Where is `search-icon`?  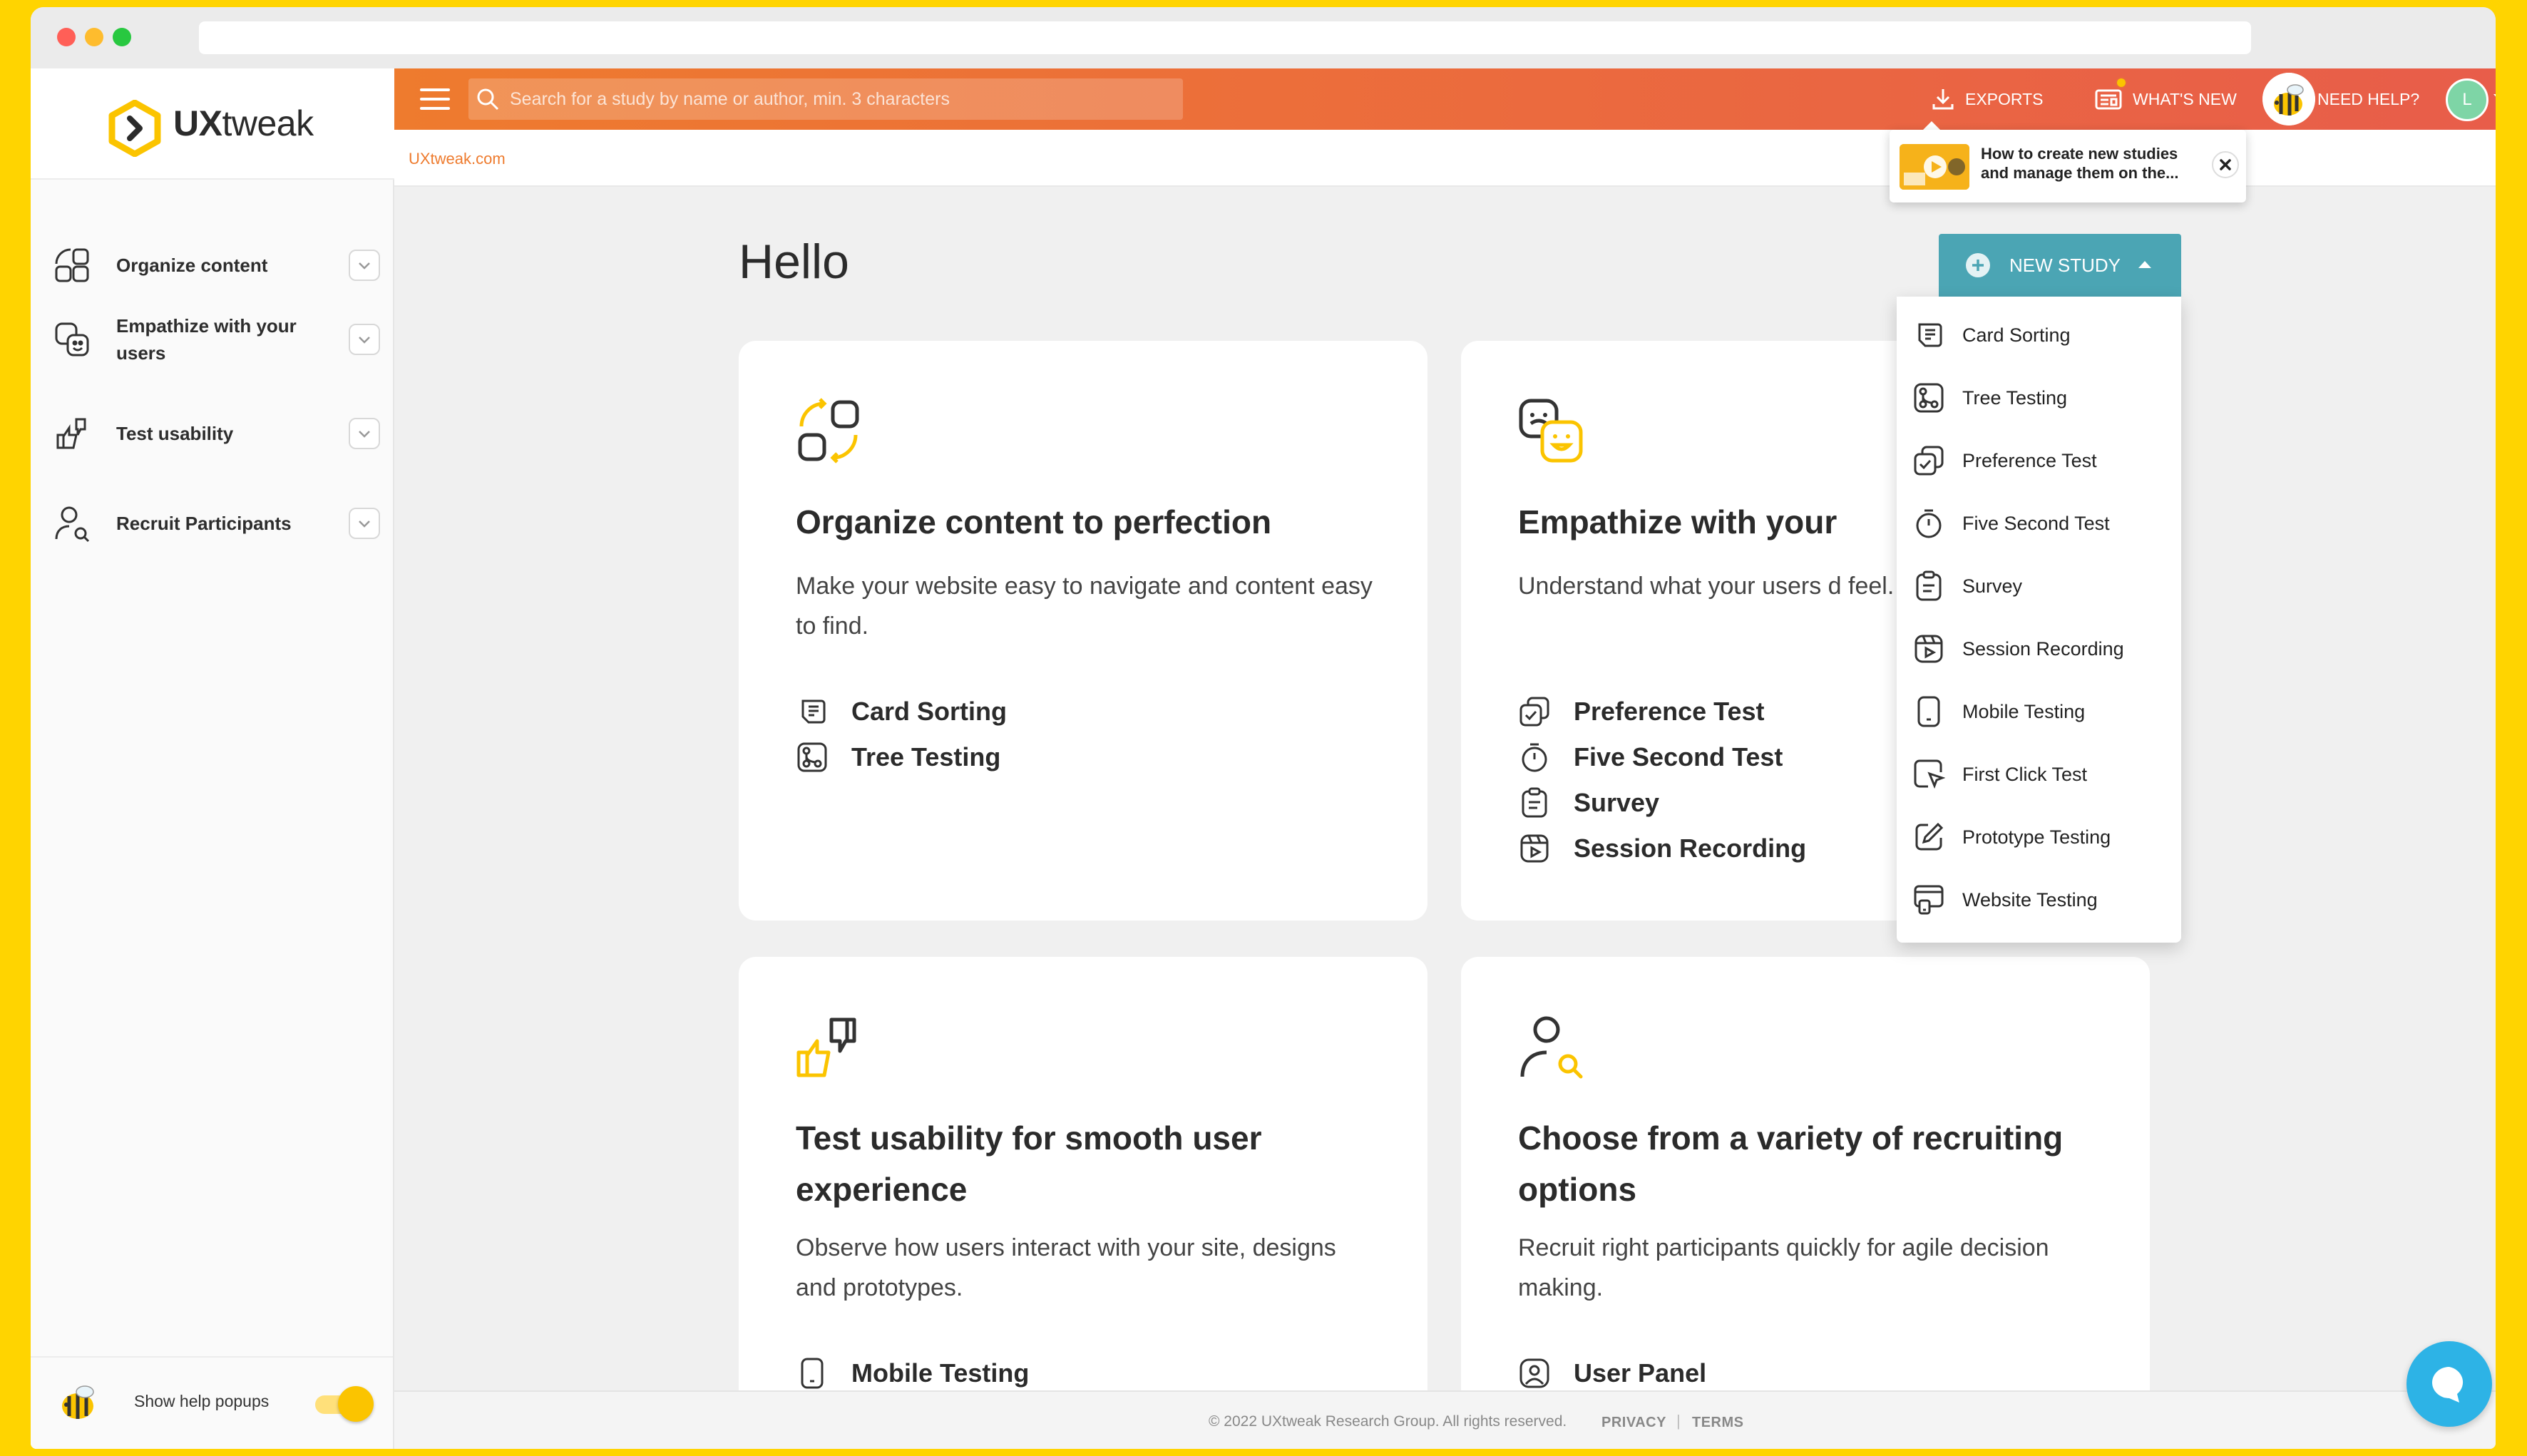 search-icon is located at coordinates (488, 99).